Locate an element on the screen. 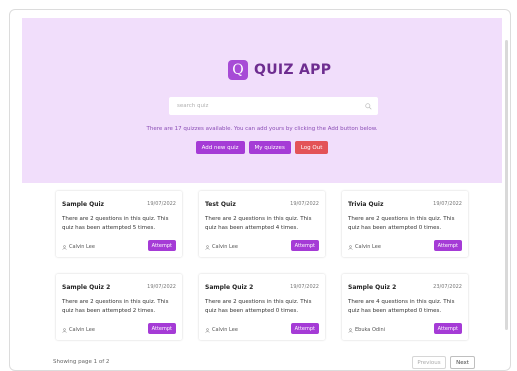 The height and width of the screenshot is (371, 517). quiz-author: Ebuka Odini is located at coordinates (366, 330).